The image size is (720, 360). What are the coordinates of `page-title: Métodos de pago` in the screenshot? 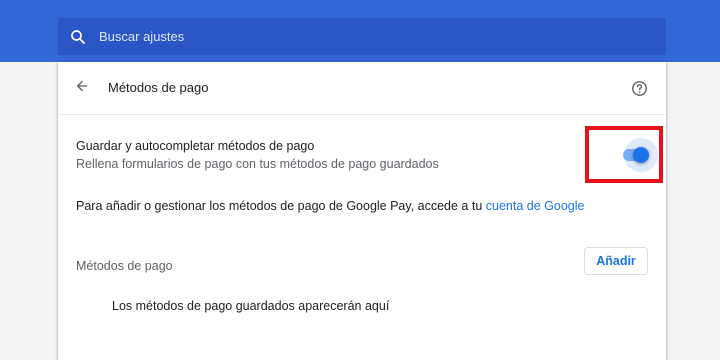 It's located at (158, 87).